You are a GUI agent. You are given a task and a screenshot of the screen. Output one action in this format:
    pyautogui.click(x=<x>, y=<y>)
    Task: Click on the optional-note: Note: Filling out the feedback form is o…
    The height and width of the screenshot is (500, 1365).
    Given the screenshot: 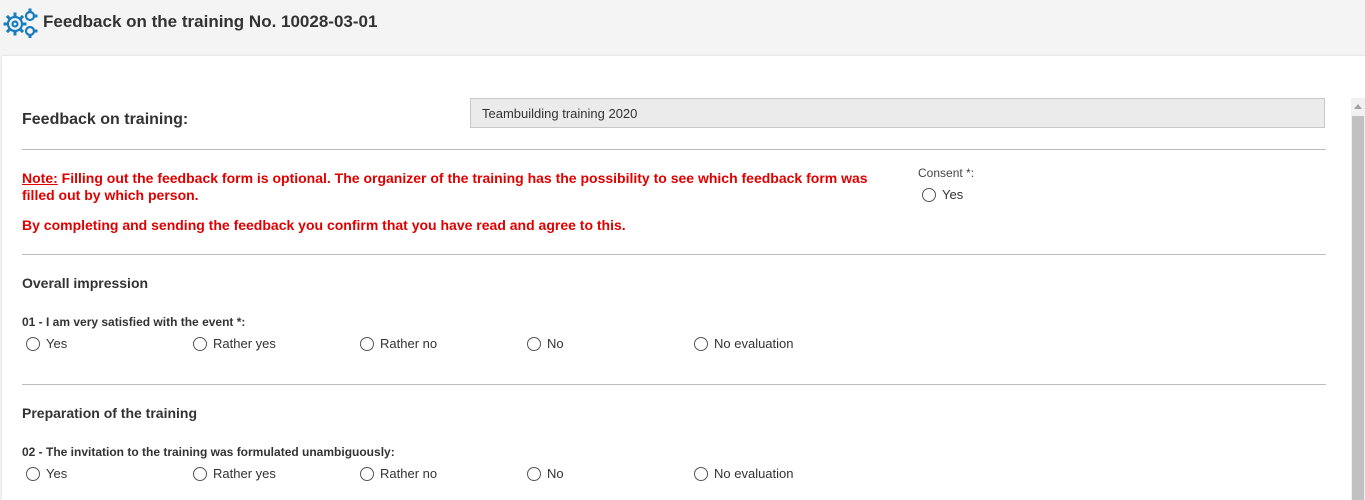 What is the action you would take?
    pyautogui.click(x=459, y=187)
    